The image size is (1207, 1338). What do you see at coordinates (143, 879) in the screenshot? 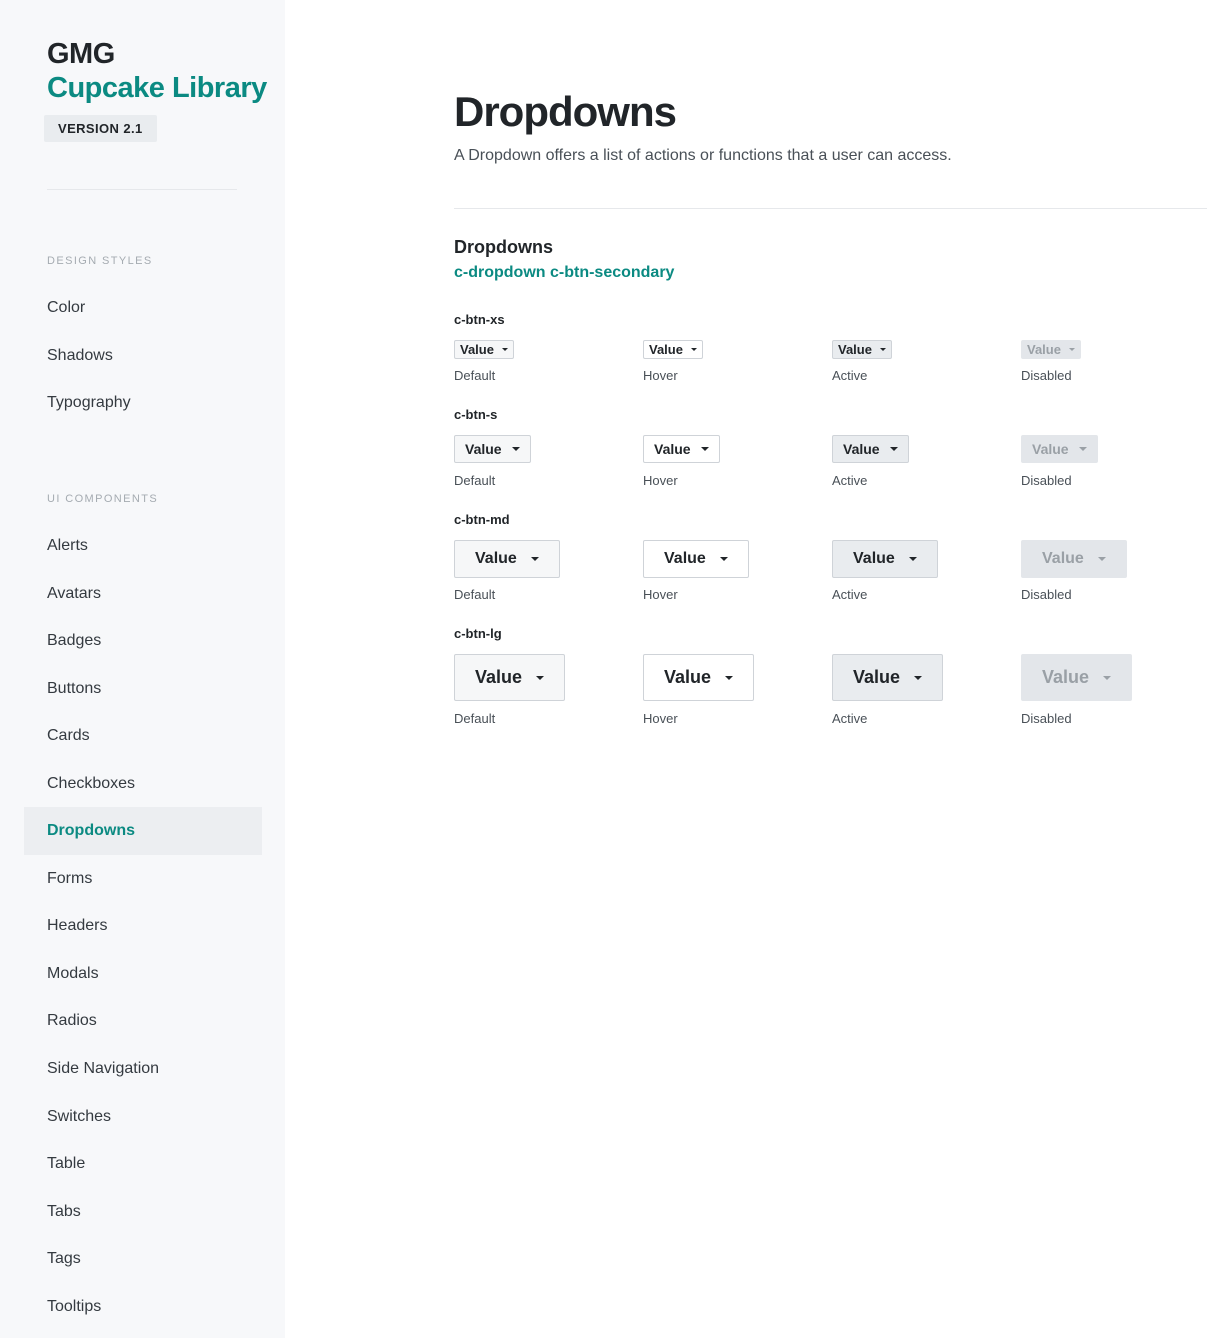
I see `sidebar-item-forms: Forms` at bounding box center [143, 879].